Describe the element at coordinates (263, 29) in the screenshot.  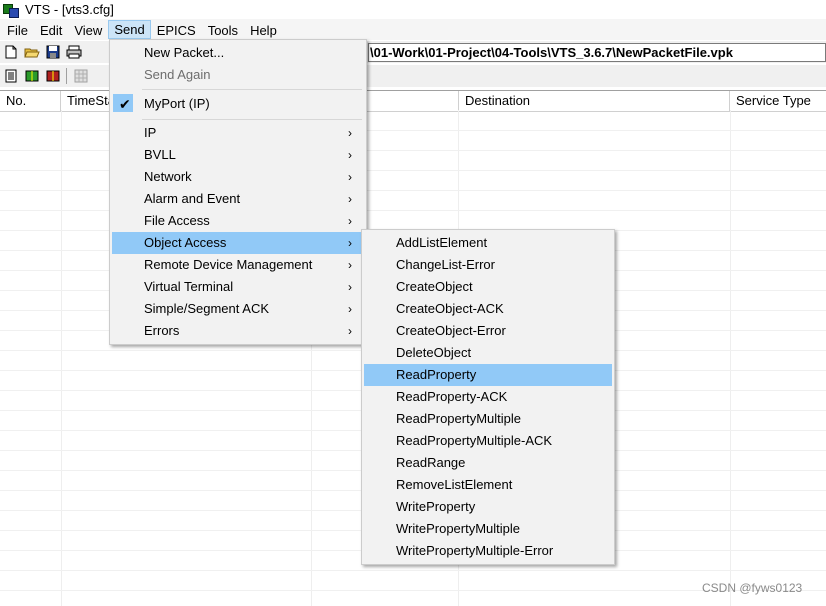
I see `menu-help: Help` at that location.